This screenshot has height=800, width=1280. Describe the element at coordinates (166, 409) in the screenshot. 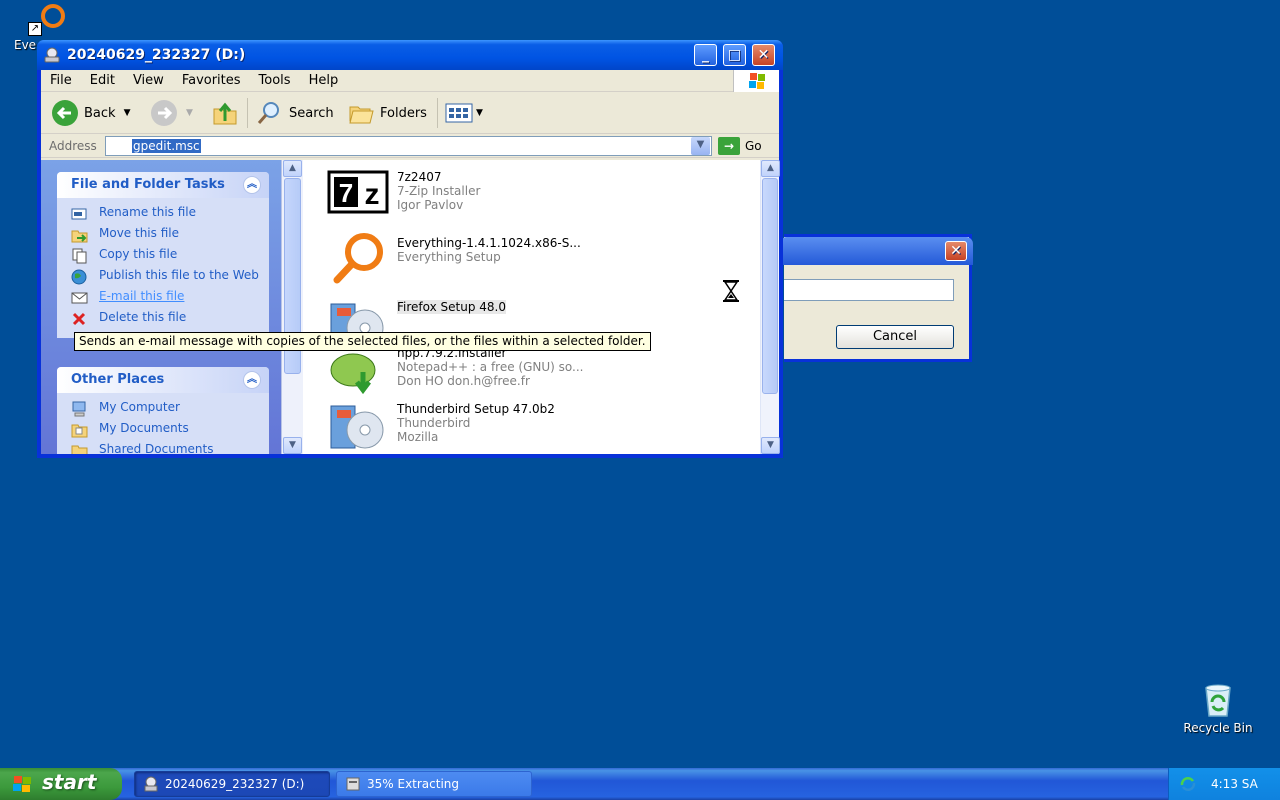

I see `place-my-computer: My Computer` at that location.